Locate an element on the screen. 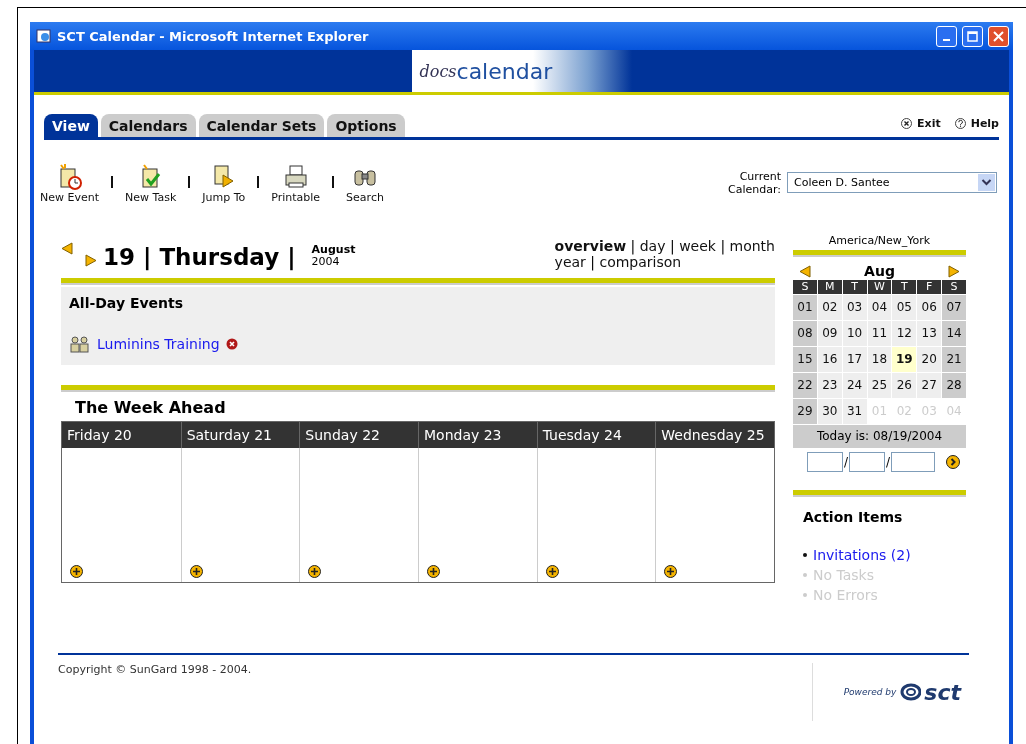  calendar-day: 30 is located at coordinates (829, 411).